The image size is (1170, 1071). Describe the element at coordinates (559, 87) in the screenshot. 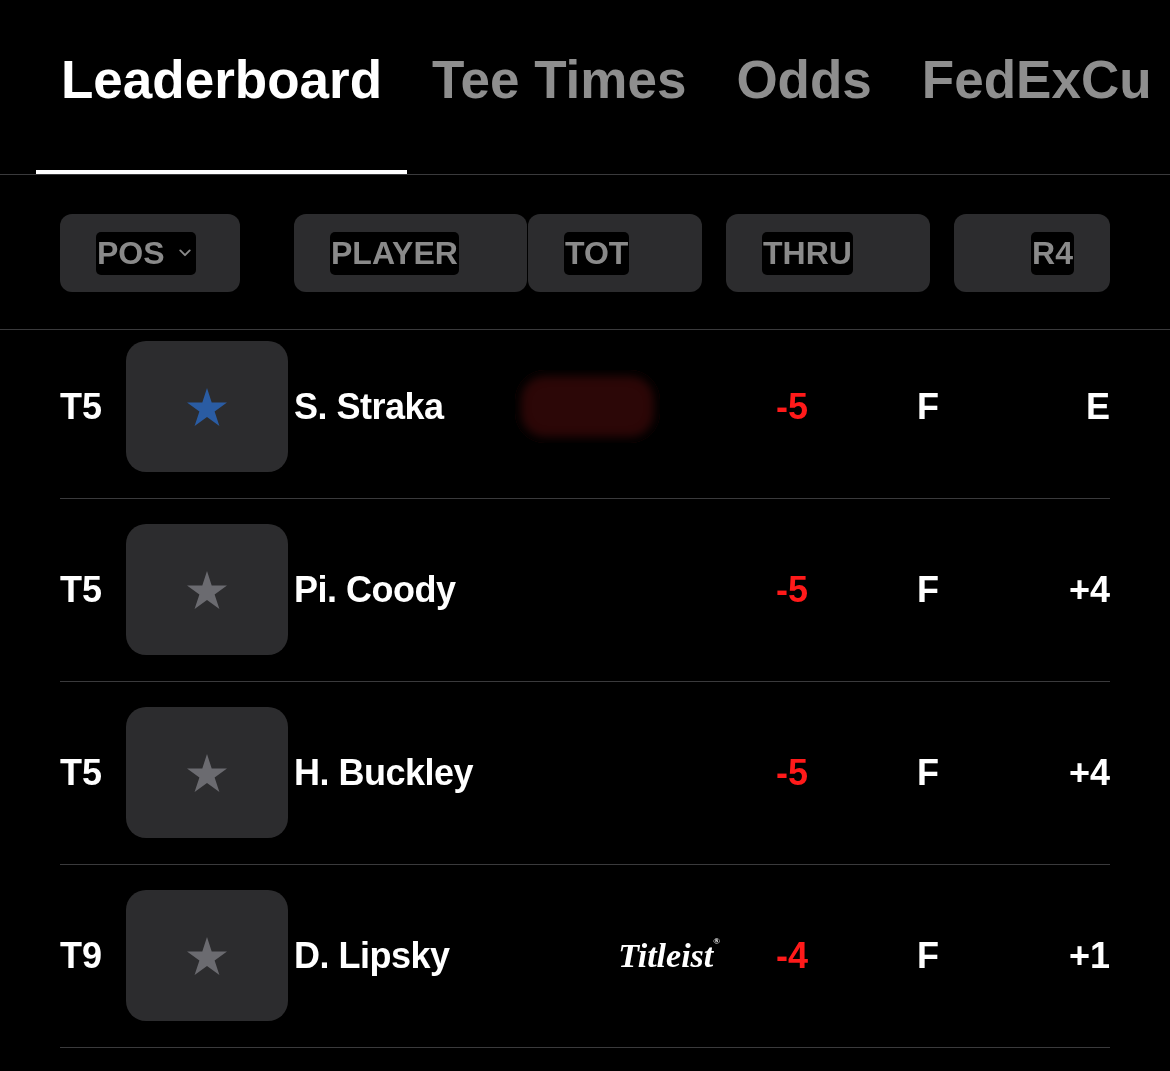

I see `tab: Tee Times` at that location.